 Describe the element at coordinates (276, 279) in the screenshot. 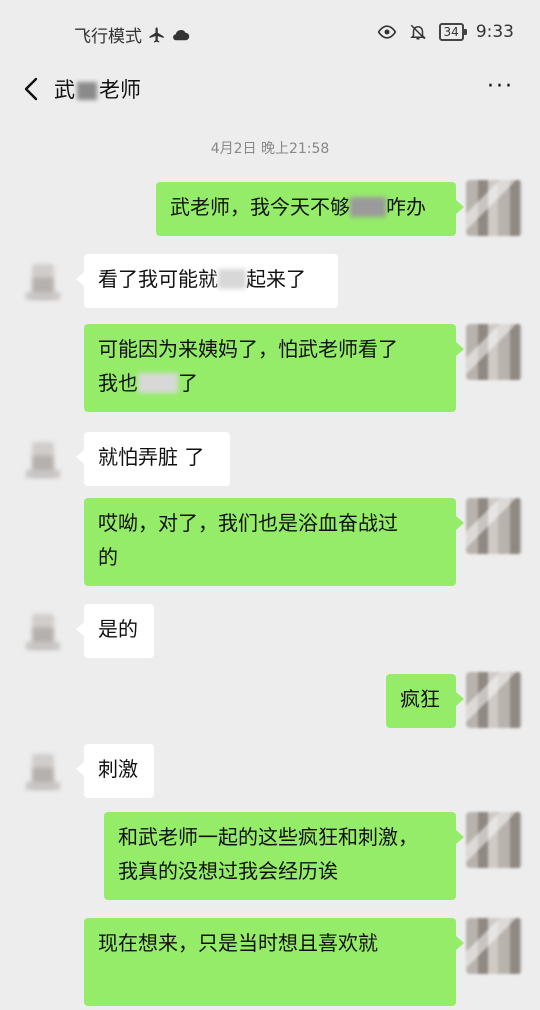

I see `message-text: 起来了` at that location.